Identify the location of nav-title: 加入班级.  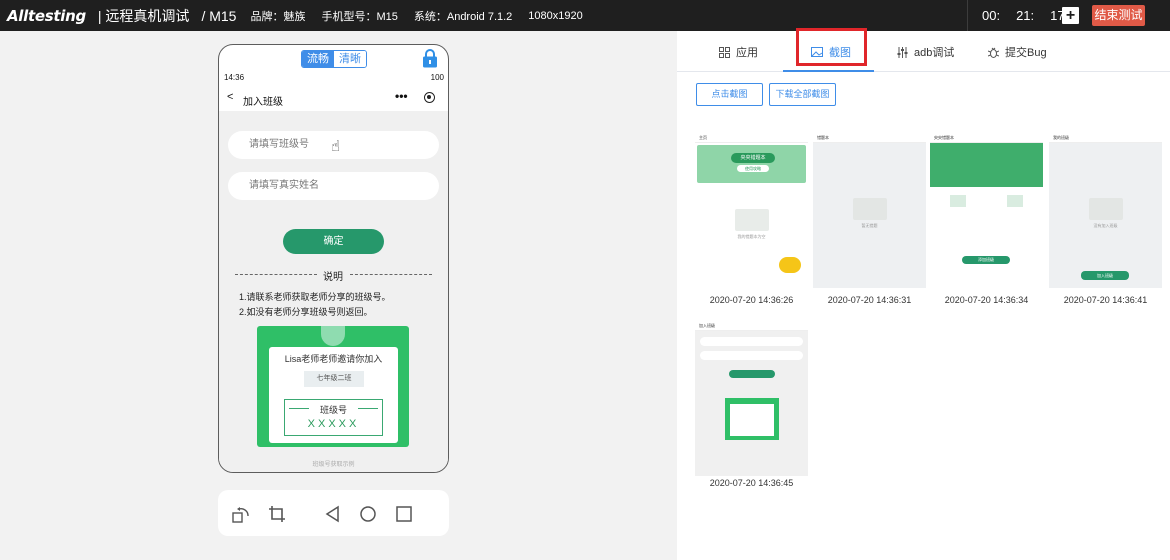
(263, 102).